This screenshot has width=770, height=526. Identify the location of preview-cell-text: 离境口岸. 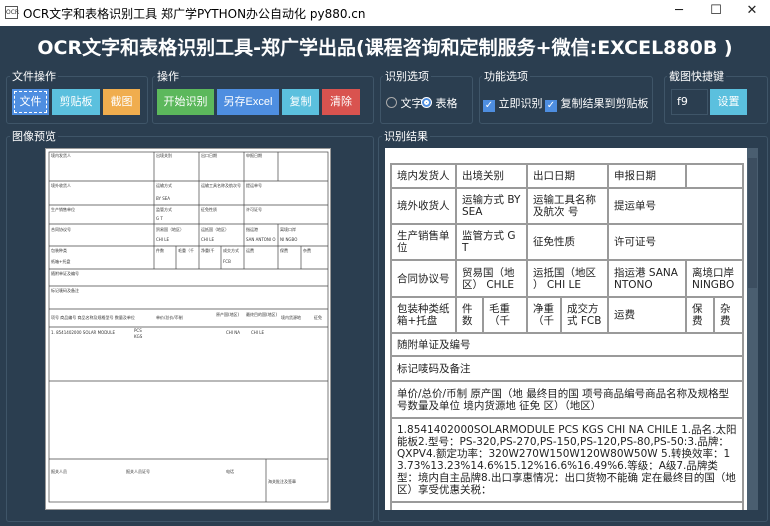
(288, 229).